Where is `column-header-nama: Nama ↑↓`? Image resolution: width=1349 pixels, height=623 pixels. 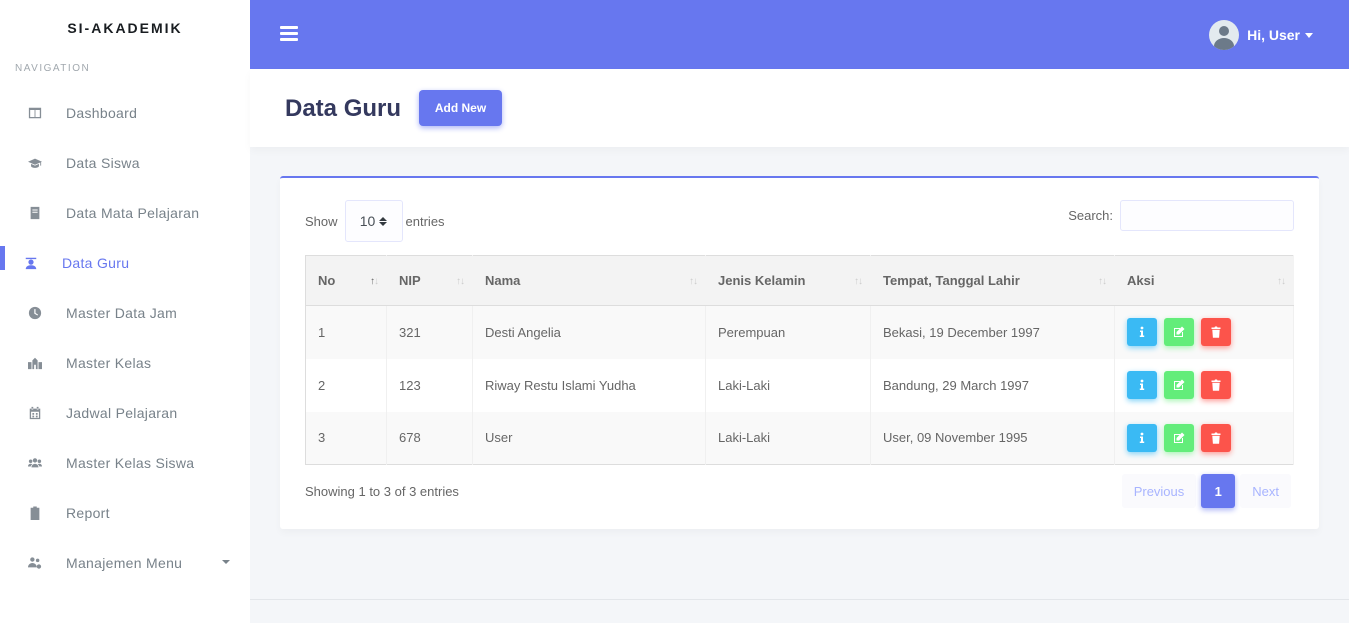 column-header-nama: Nama ↑↓ is located at coordinates (589, 280).